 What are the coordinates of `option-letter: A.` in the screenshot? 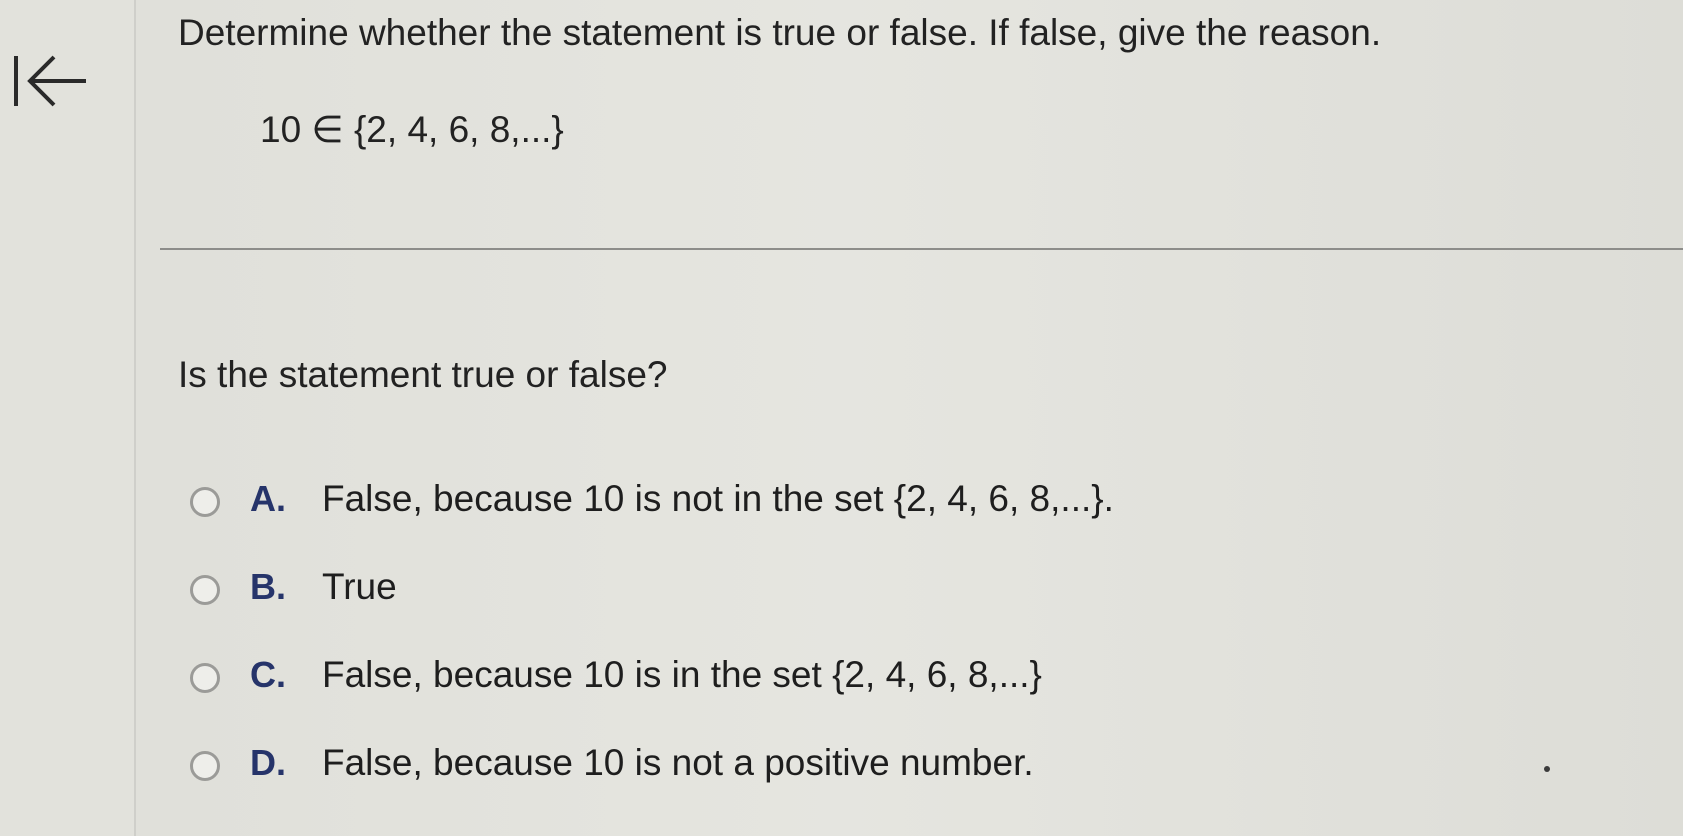 It's located at (268, 498).